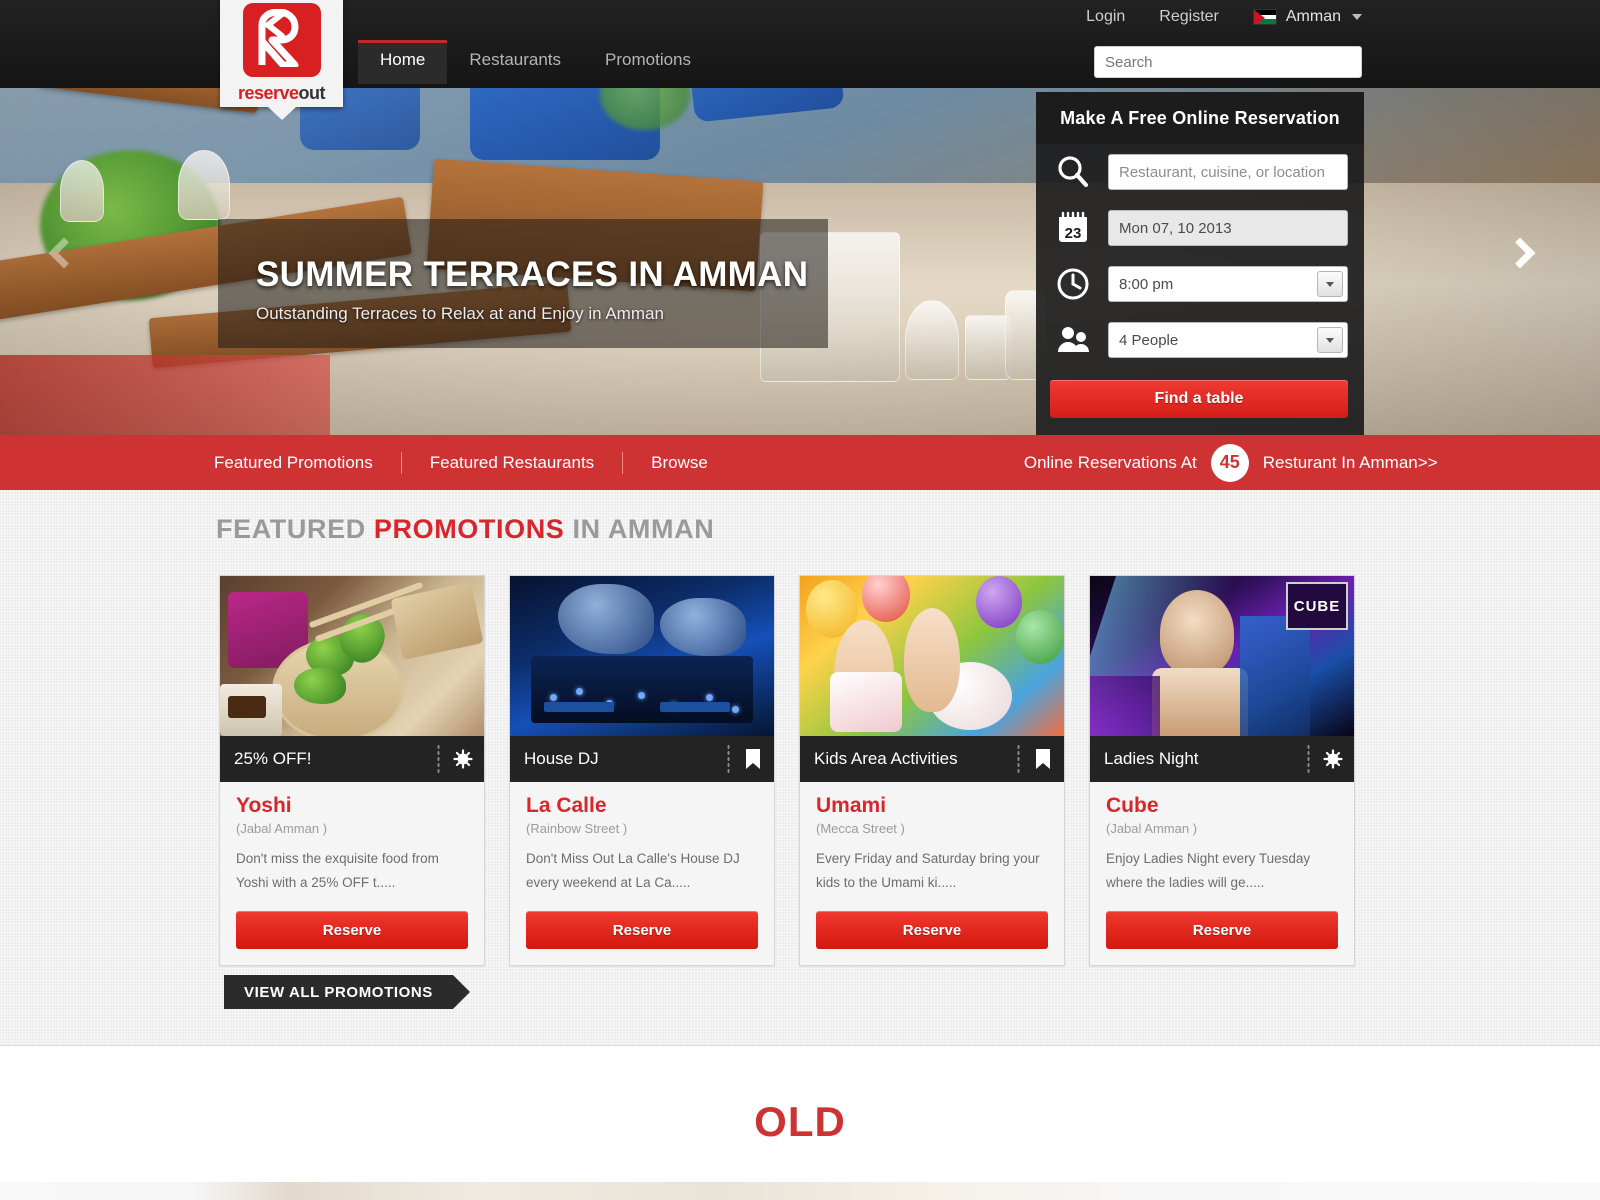 Image resolution: width=1600 pixels, height=1200 pixels. What do you see at coordinates (648, 62) in the screenshot?
I see `nav-tab-promotions: Promotions` at bounding box center [648, 62].